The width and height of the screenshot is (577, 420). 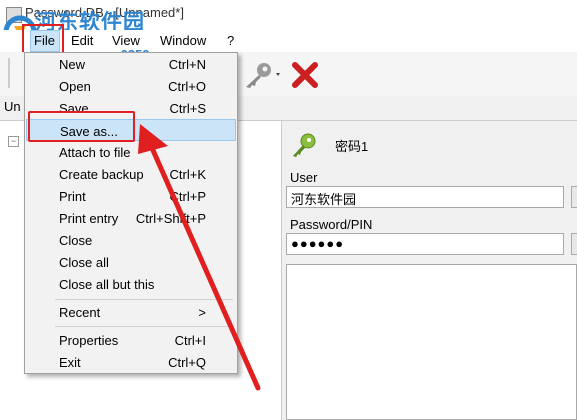 What do you see at coordinates (131, 64) in the screenshot?
I see `menu-item-new: New Ctrl+N` at bounding box center [131, 64].